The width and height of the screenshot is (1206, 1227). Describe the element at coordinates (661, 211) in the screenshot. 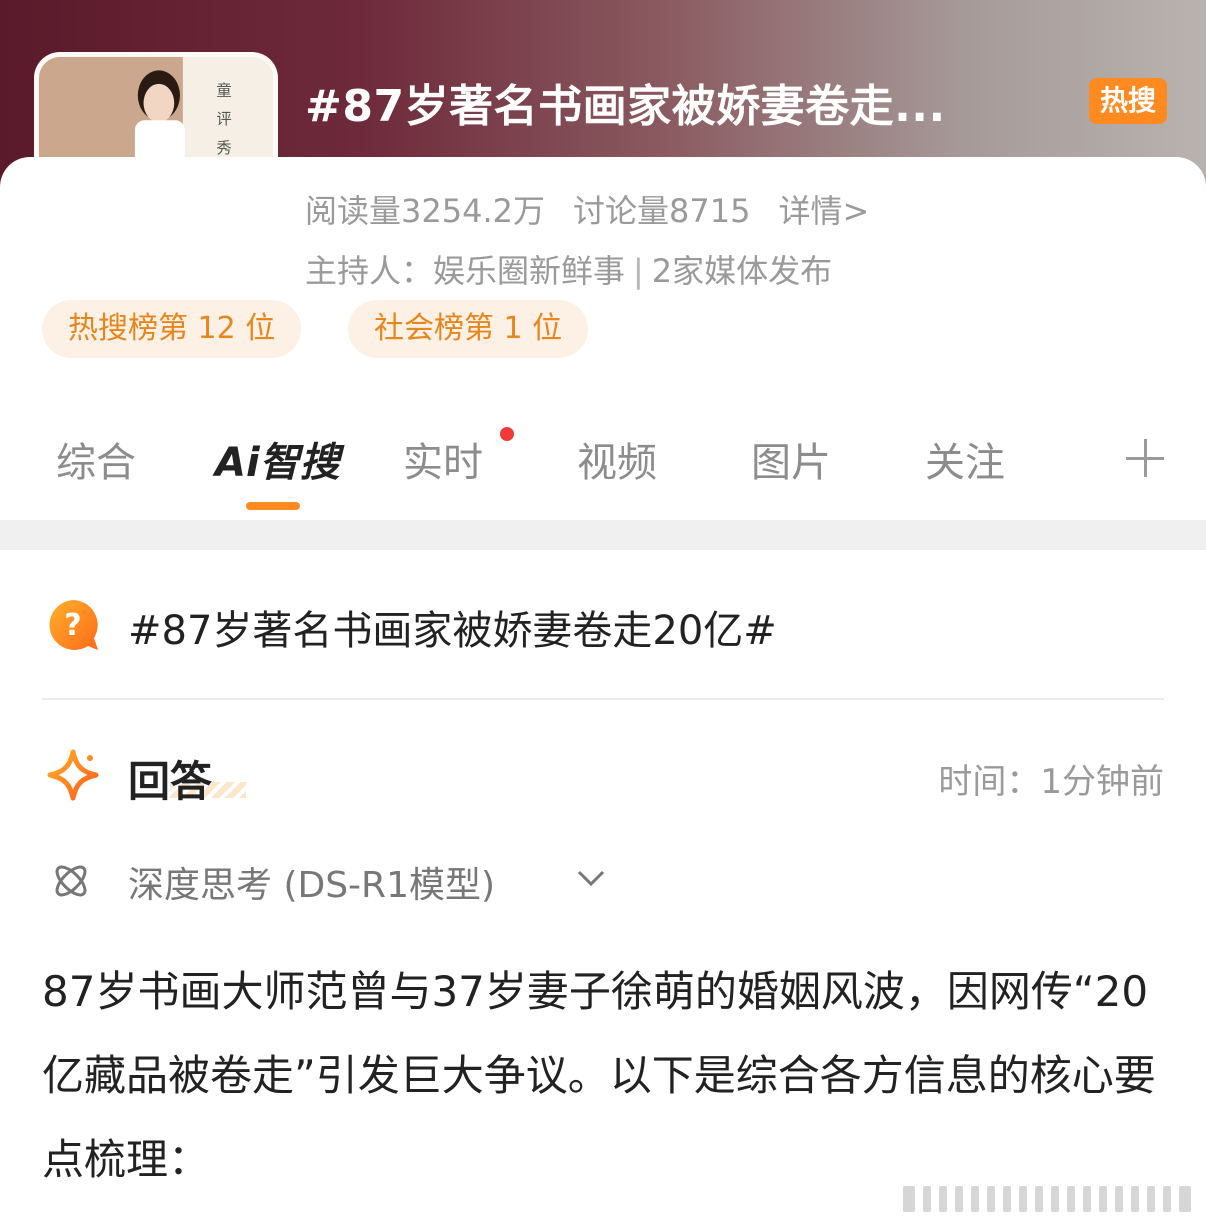

I see `discussion-count: 讨论量8715` at that location.